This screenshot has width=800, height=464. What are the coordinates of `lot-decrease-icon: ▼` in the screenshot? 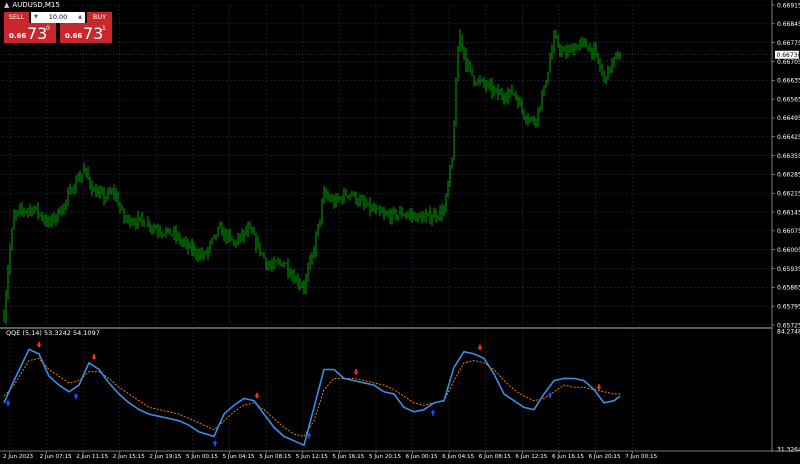 It's located at (36, 17).